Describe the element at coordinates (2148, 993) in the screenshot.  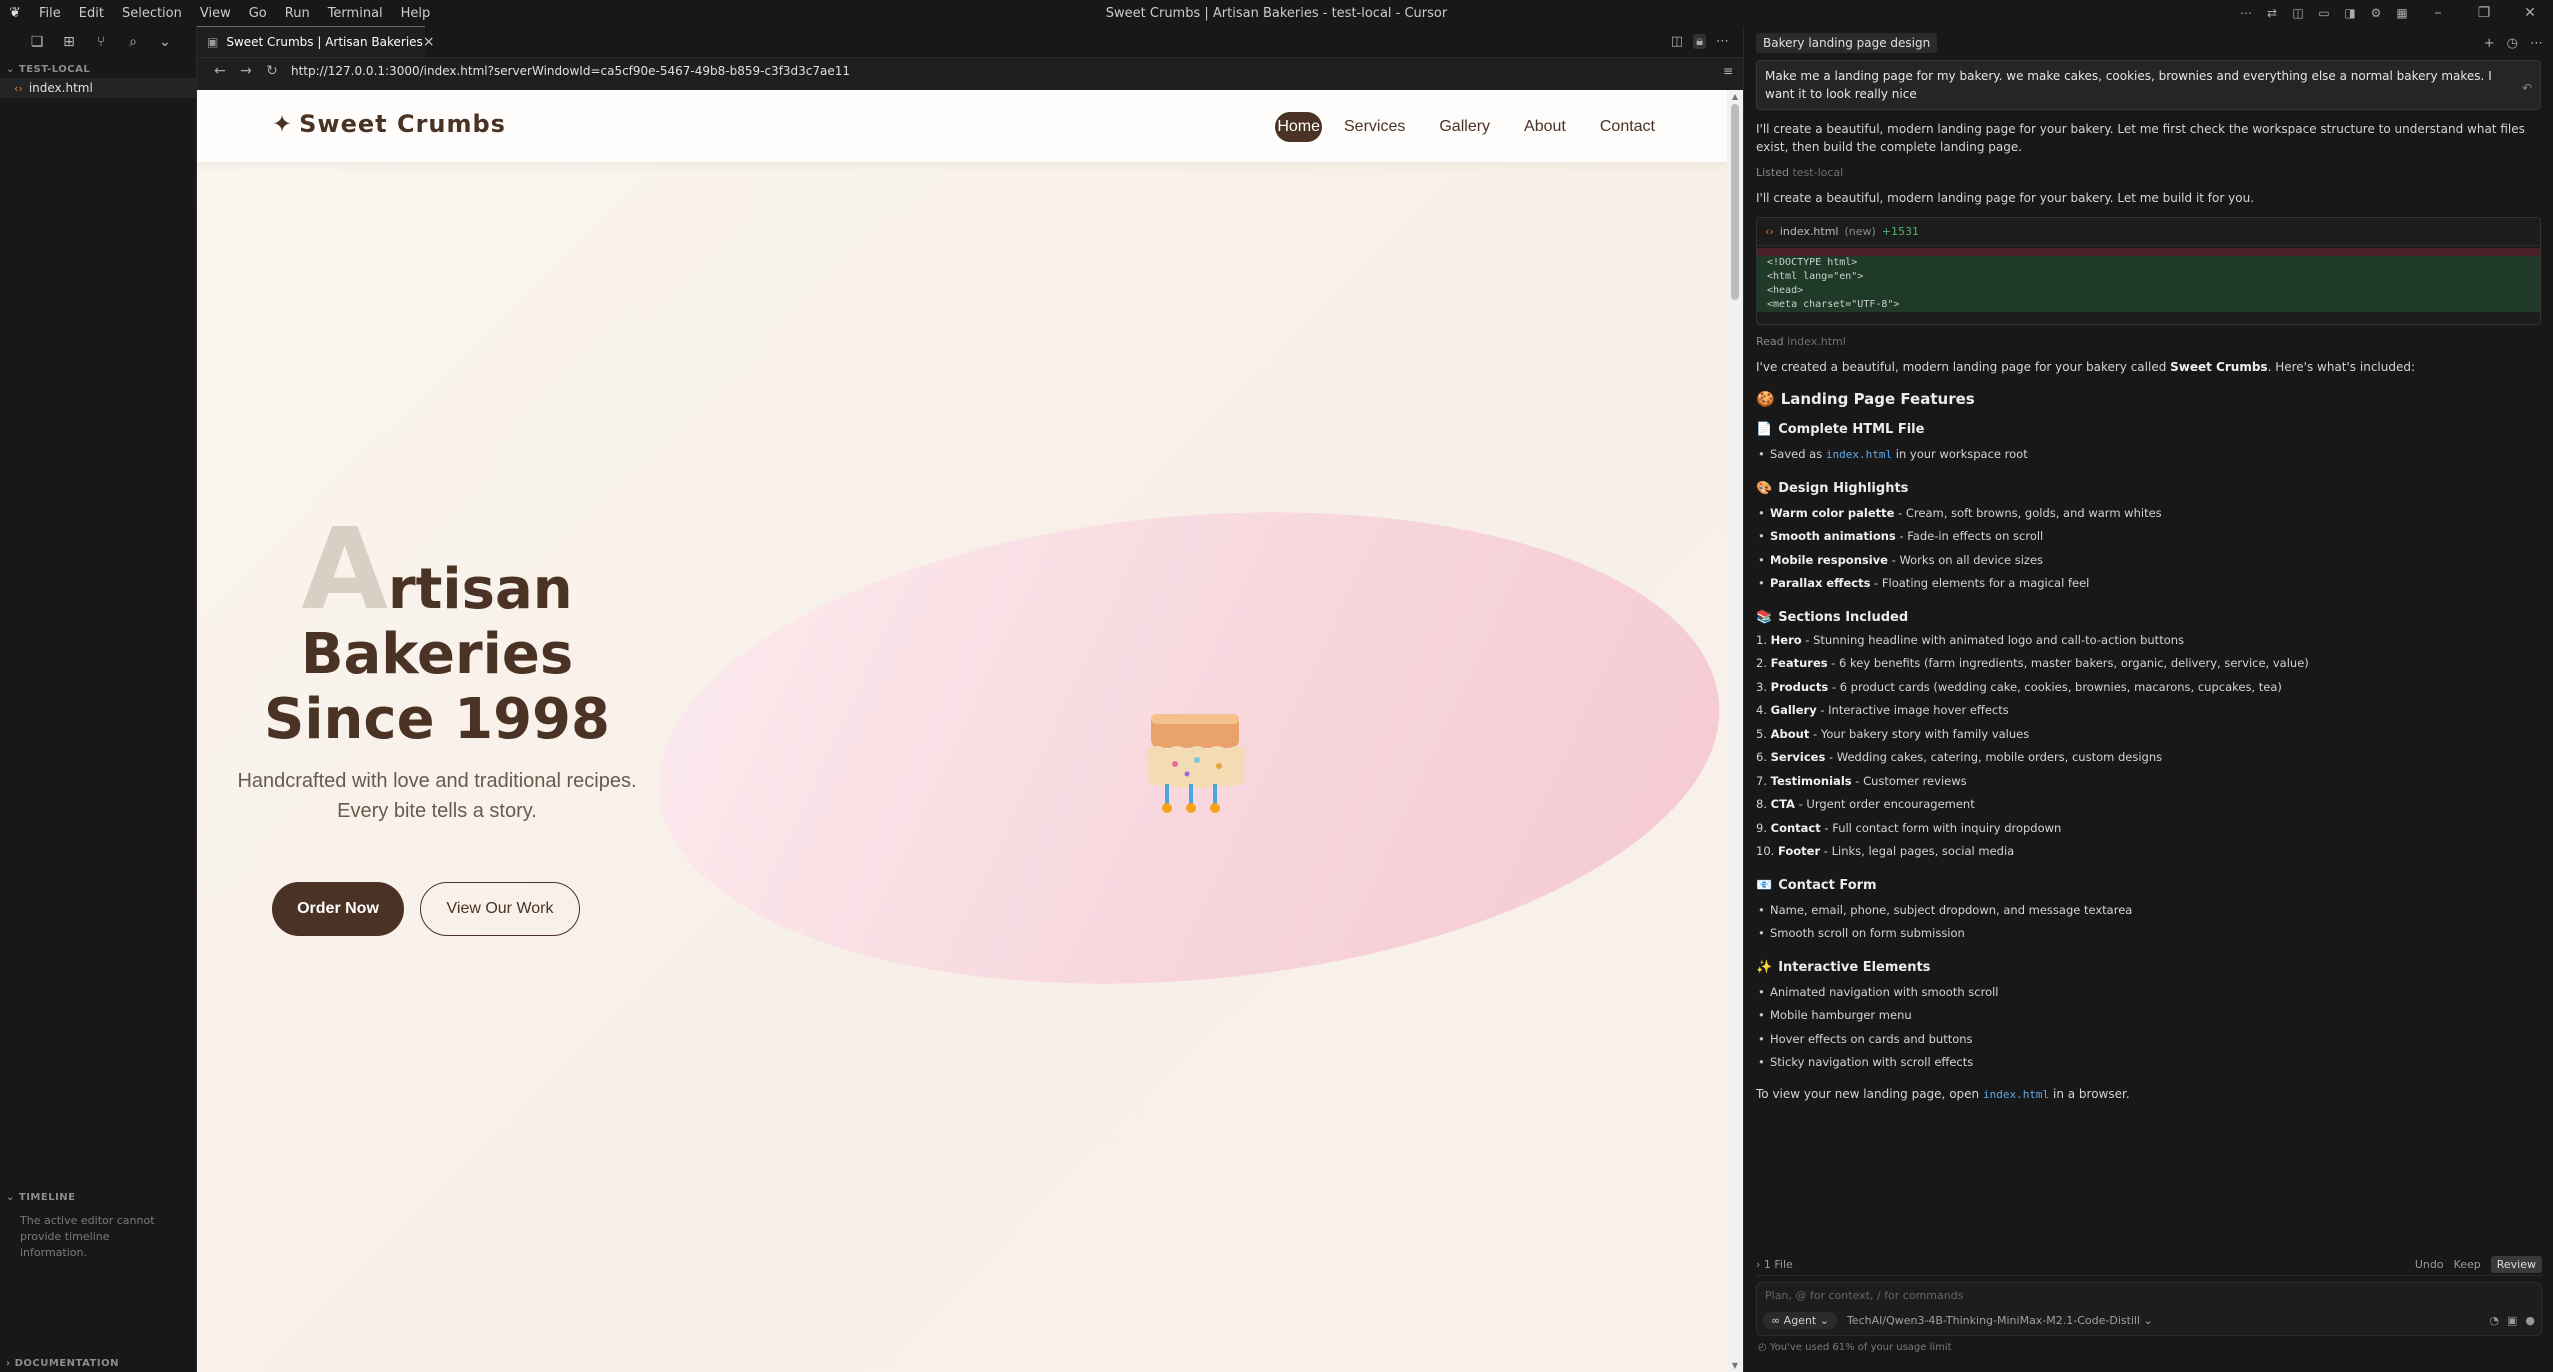
I see `interactive-list-item: Animated navigation with smooth scroll` at that location.